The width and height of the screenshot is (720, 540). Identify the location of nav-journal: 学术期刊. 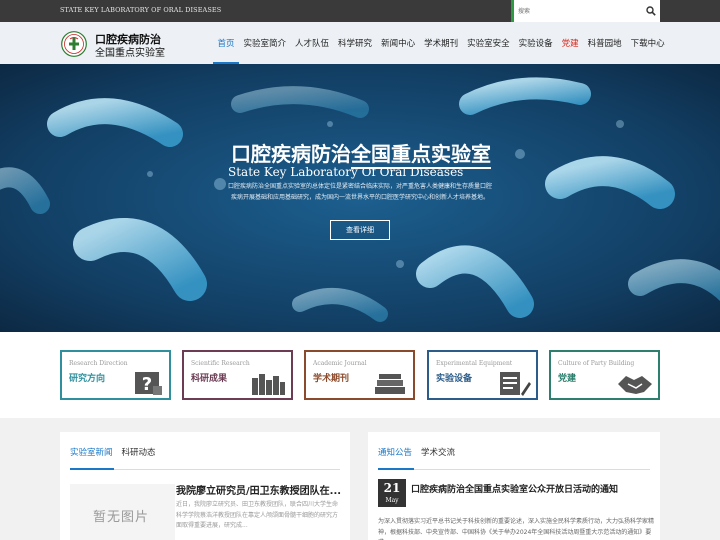
(441, 43).